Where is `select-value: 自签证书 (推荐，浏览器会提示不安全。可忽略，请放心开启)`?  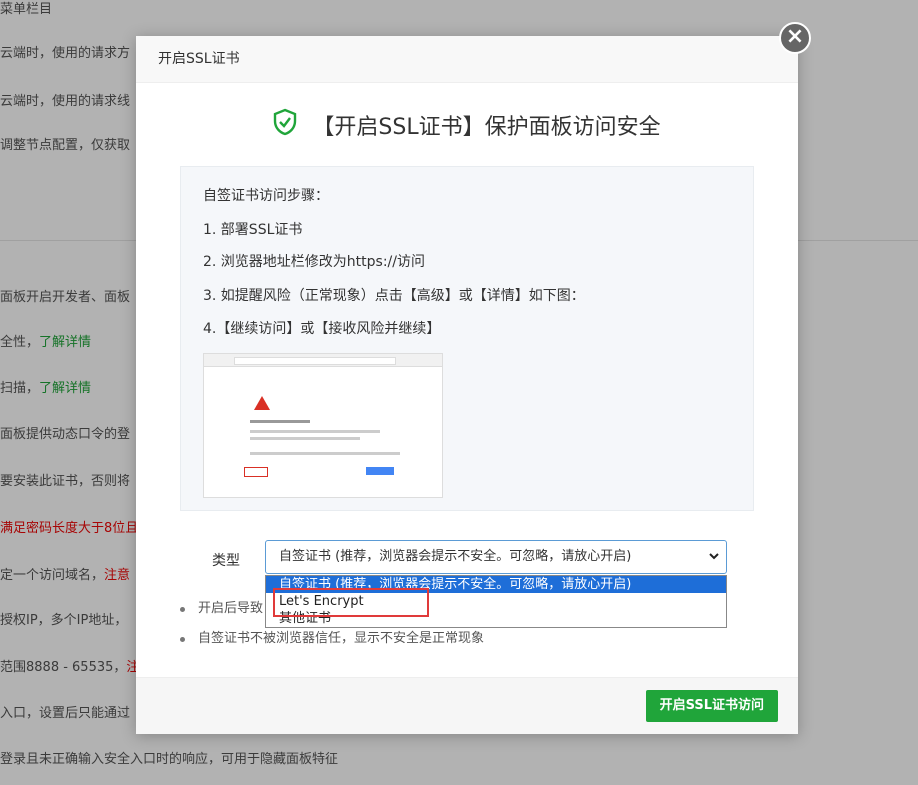 select-value: 自签证书 (推荐，浏览器会提示不安全。可忽略，请放心开启) is located at coordinates (455, 556).